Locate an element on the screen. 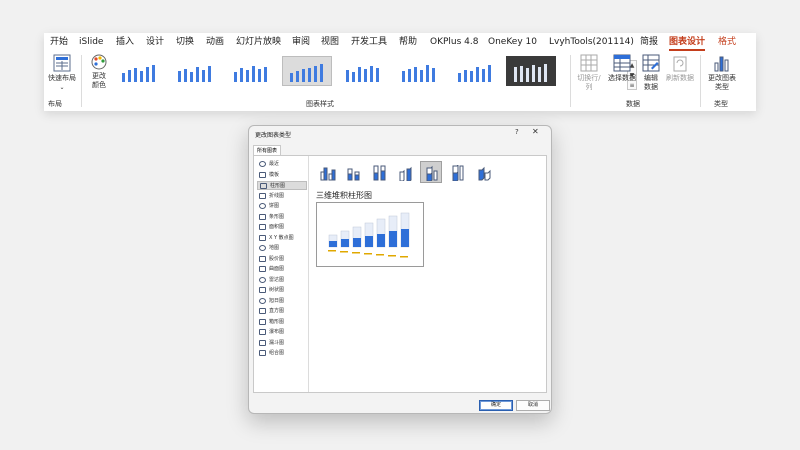  tab-view: 视图 is located at coordinates (330, 42).